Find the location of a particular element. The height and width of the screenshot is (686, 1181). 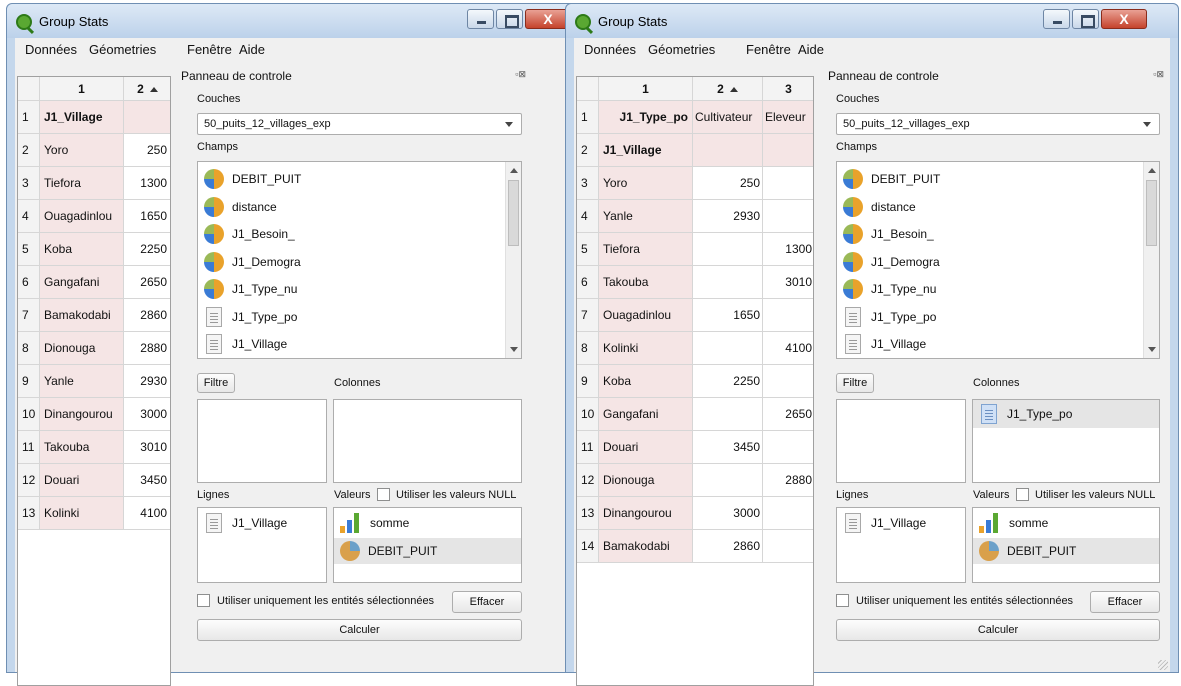

row-header: 7 is located at coordinates (588, 315).